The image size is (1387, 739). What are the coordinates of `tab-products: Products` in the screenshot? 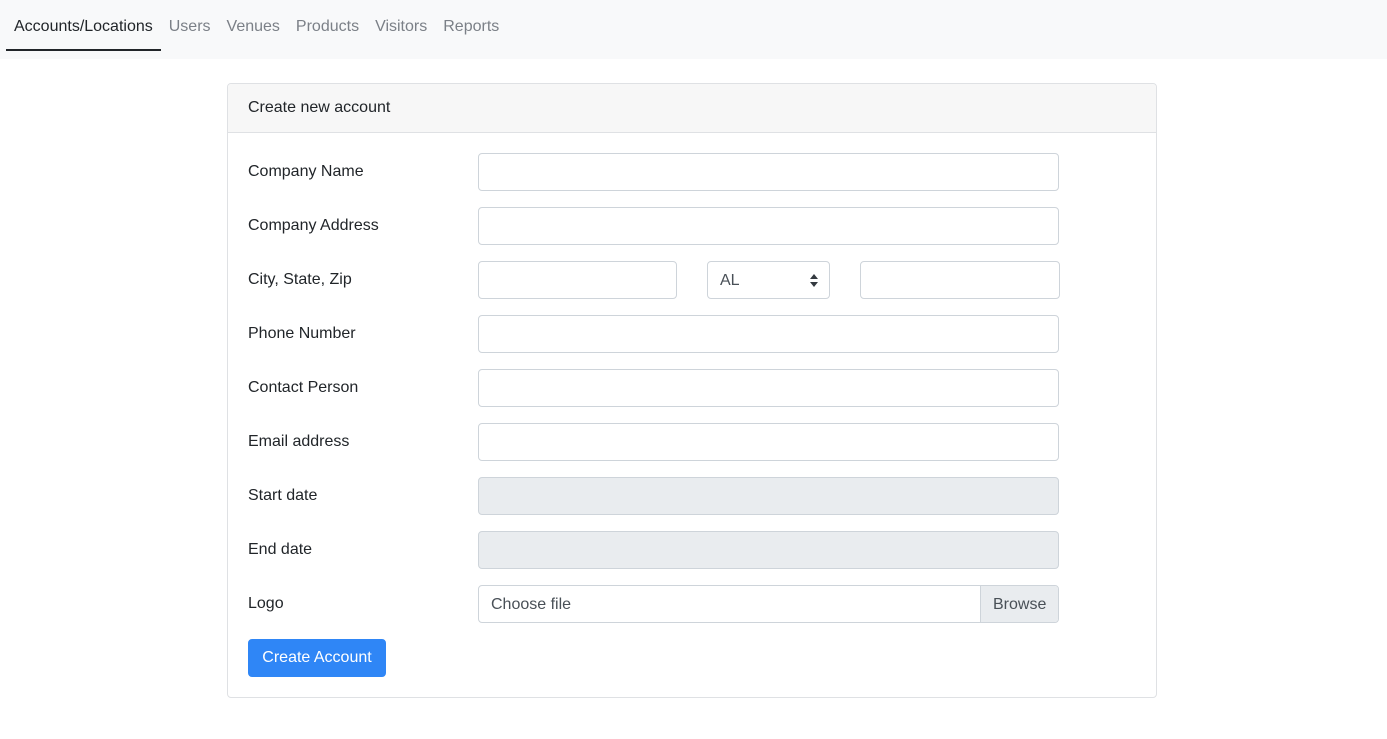 It's located at (327, 25).